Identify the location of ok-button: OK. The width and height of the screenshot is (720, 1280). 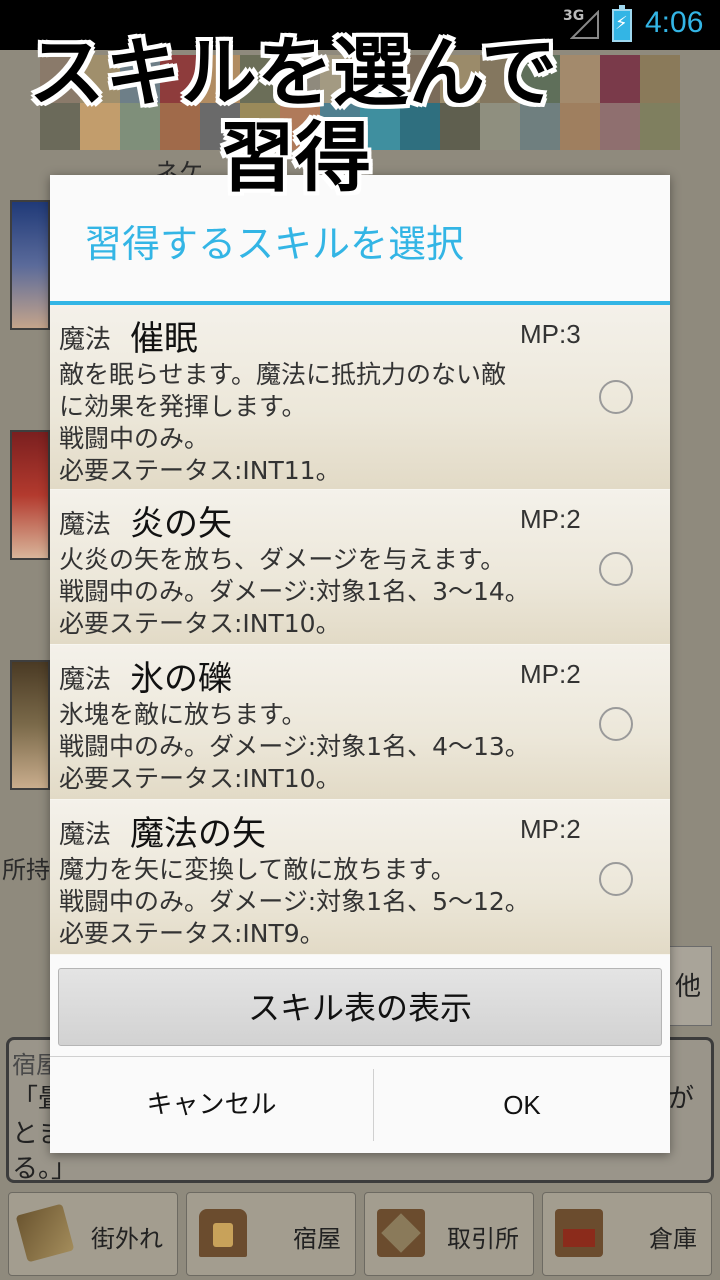
(522, 1105).